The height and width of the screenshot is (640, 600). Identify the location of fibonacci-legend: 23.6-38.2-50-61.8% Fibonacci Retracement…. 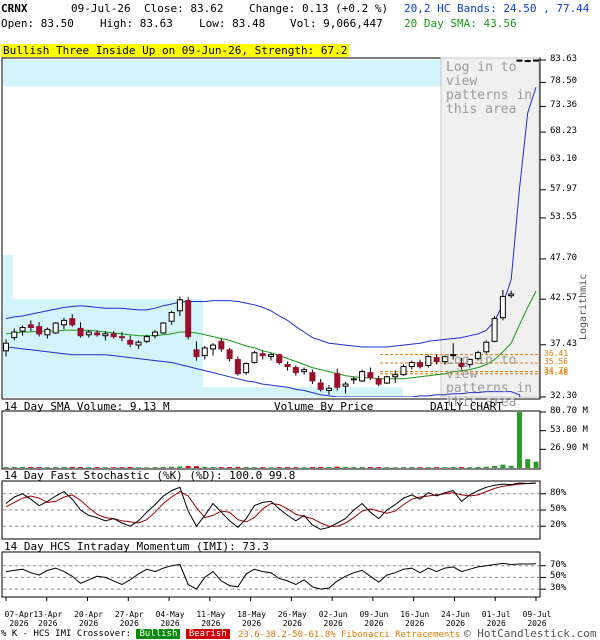
(349, 635).